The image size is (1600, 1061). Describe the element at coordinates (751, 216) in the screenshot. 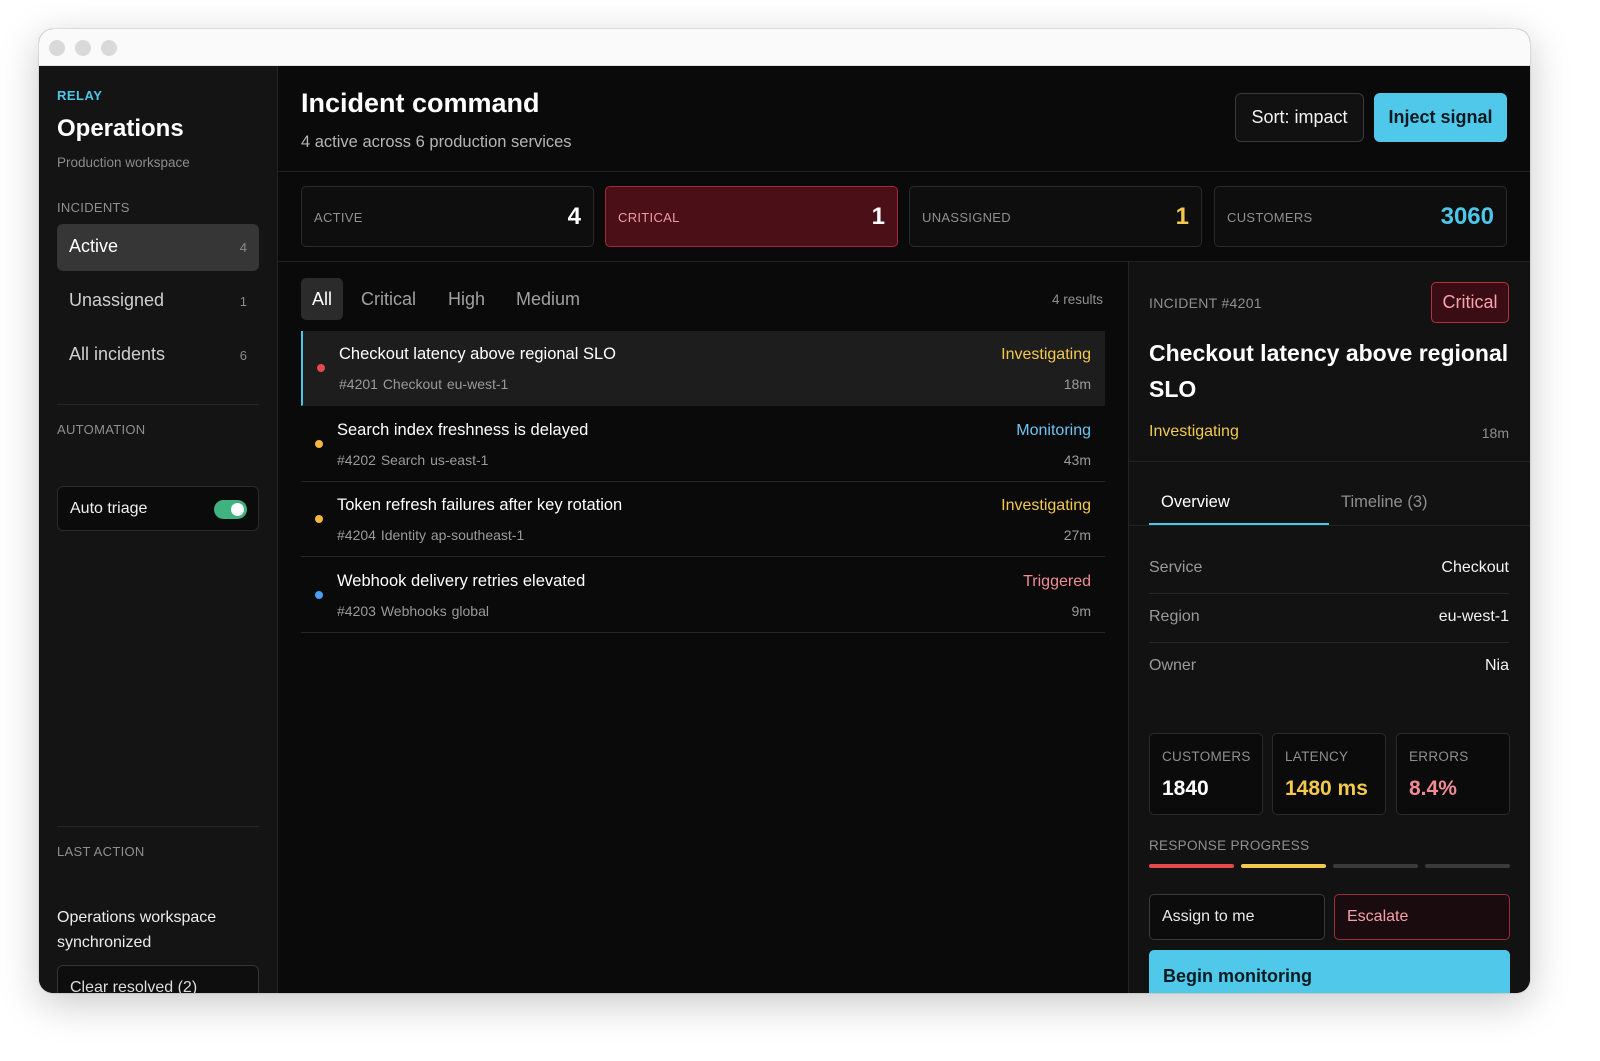

I see `stat-card-critical: CRITICAL 1` at that location.